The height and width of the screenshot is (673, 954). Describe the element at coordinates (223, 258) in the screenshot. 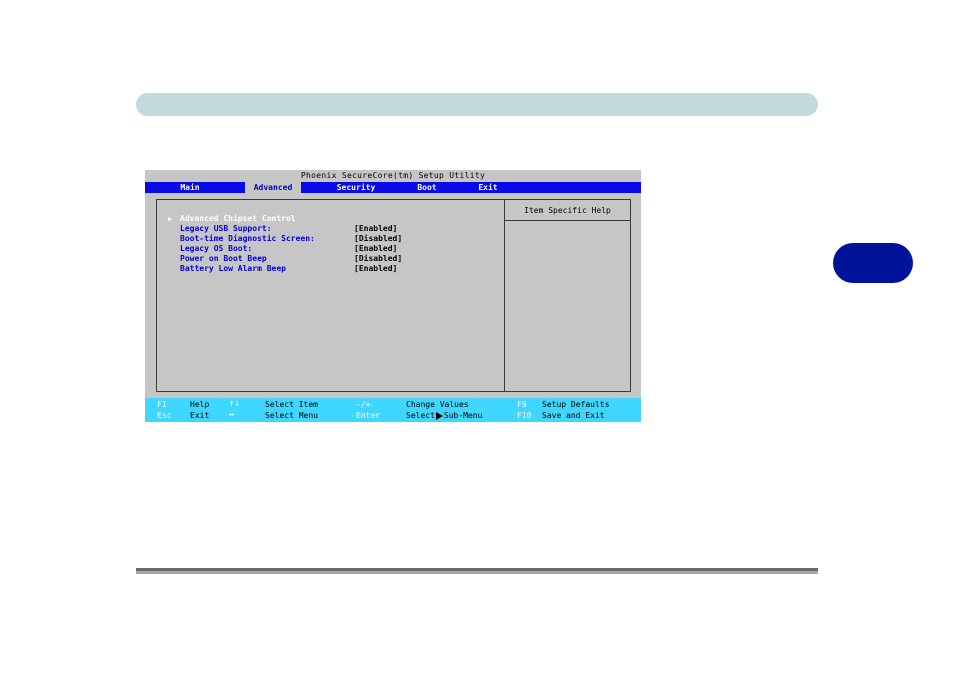

I see `setting-label: Power on Boot Beep` at that location.